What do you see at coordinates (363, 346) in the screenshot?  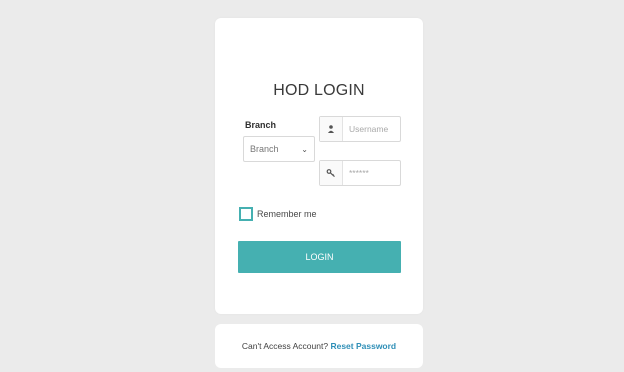 I see `reset-password-link: Reset Password` at bounding box center [363, 346].